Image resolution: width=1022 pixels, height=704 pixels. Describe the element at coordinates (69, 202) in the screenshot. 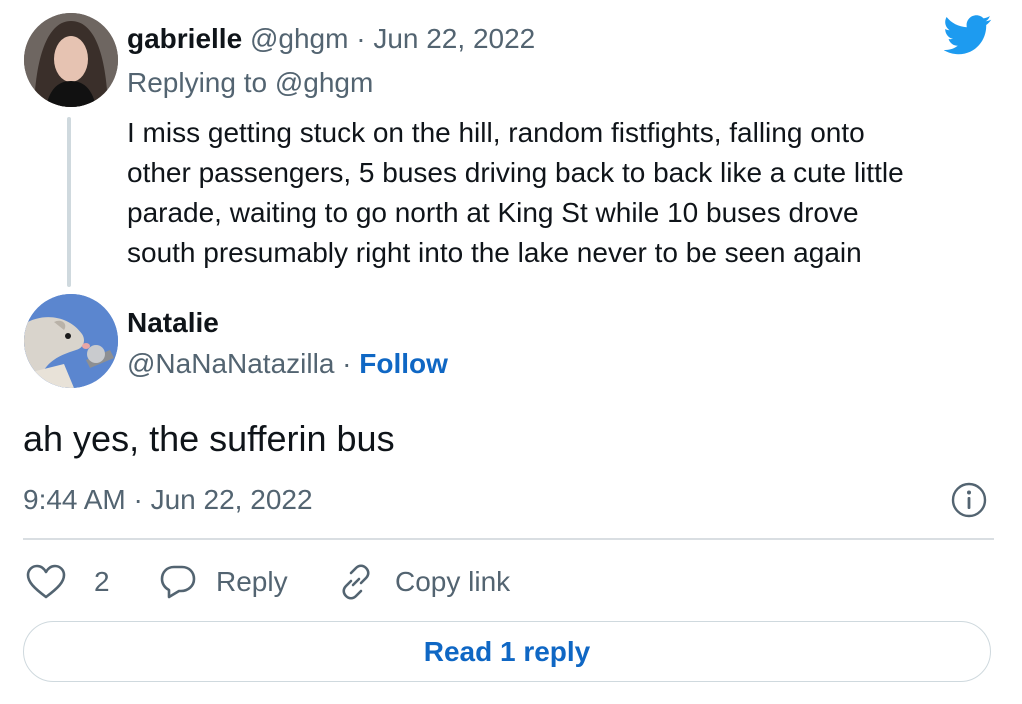

I see `thread-line` at that location.